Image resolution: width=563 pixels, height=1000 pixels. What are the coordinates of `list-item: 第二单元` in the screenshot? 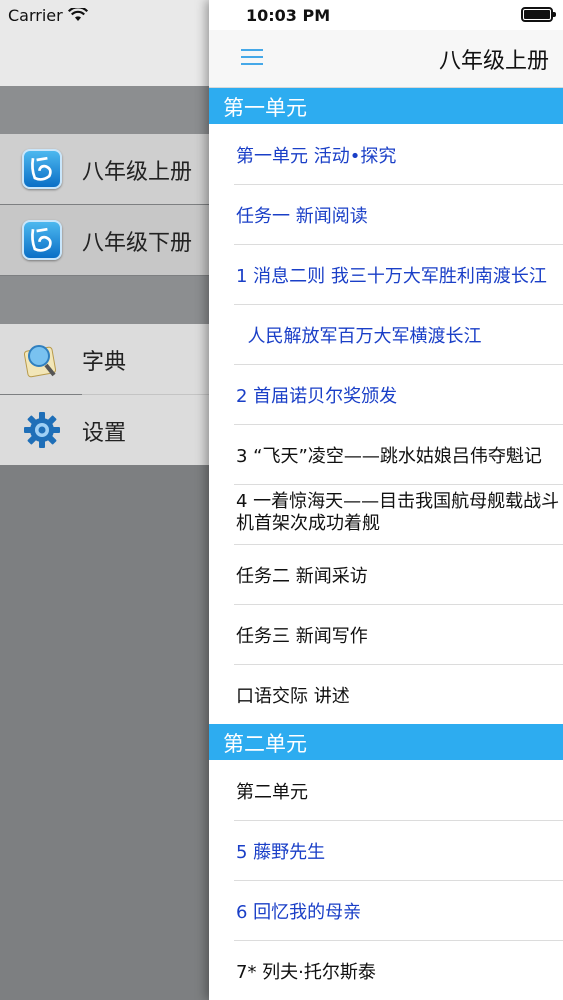 It's located at (386, 791).